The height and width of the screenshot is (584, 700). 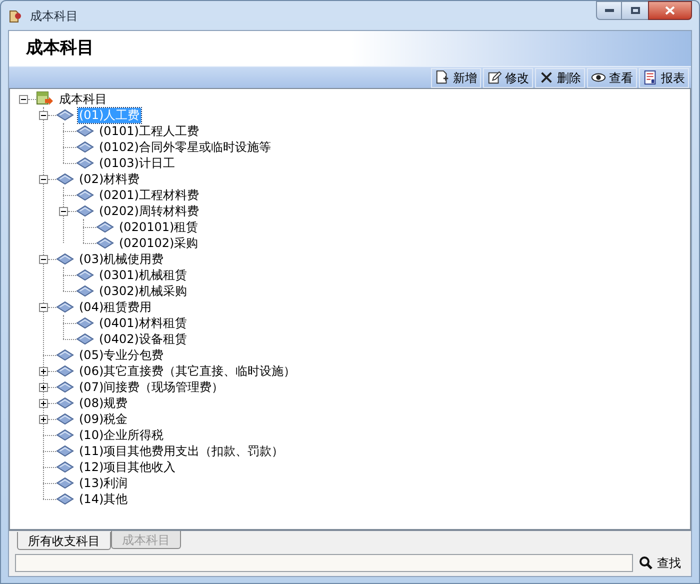 What do you see at coordinates (103, 483) in the screenshot?
I see `tree-item: (13)利润` at bounding box center [103, 483].